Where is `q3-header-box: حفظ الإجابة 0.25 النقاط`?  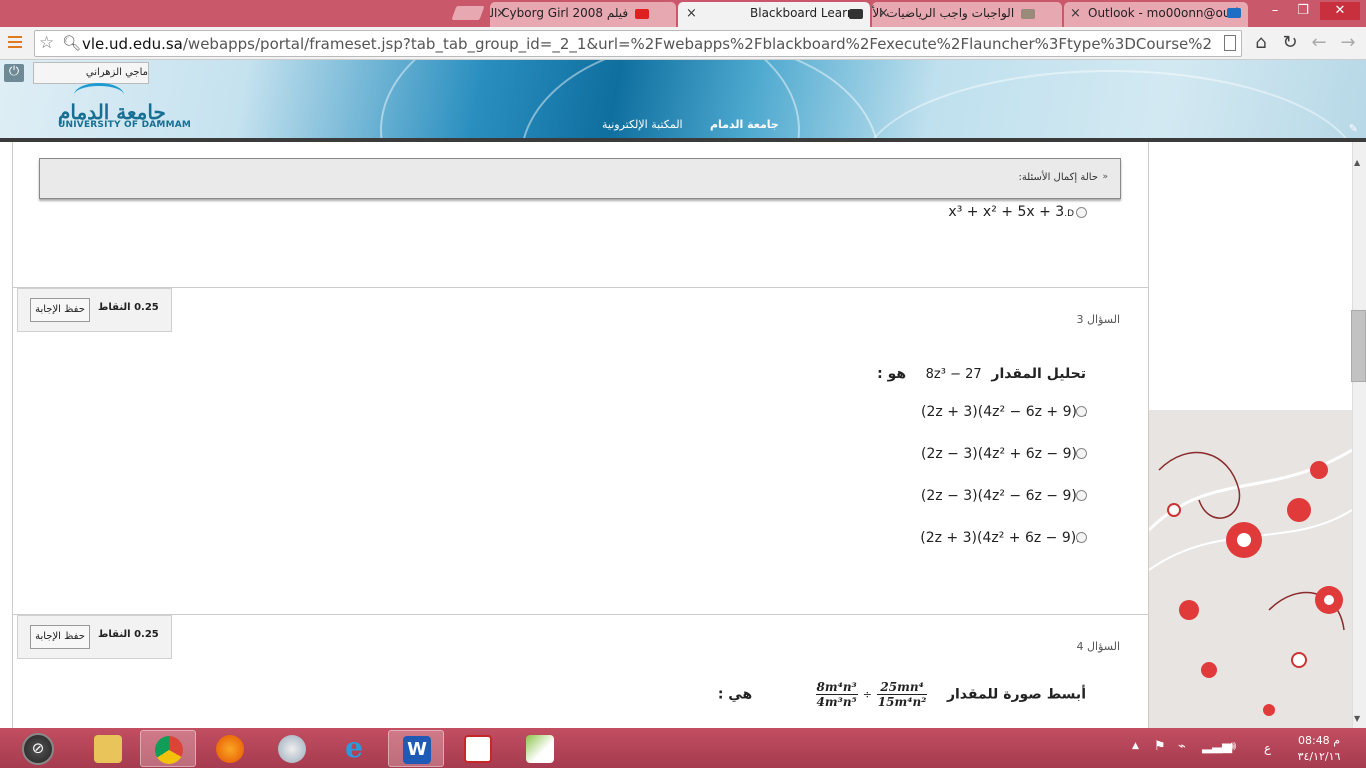 q3-header-box: حفظ الإجابة 0.25 النقاط is located at coordinates (94, 310).